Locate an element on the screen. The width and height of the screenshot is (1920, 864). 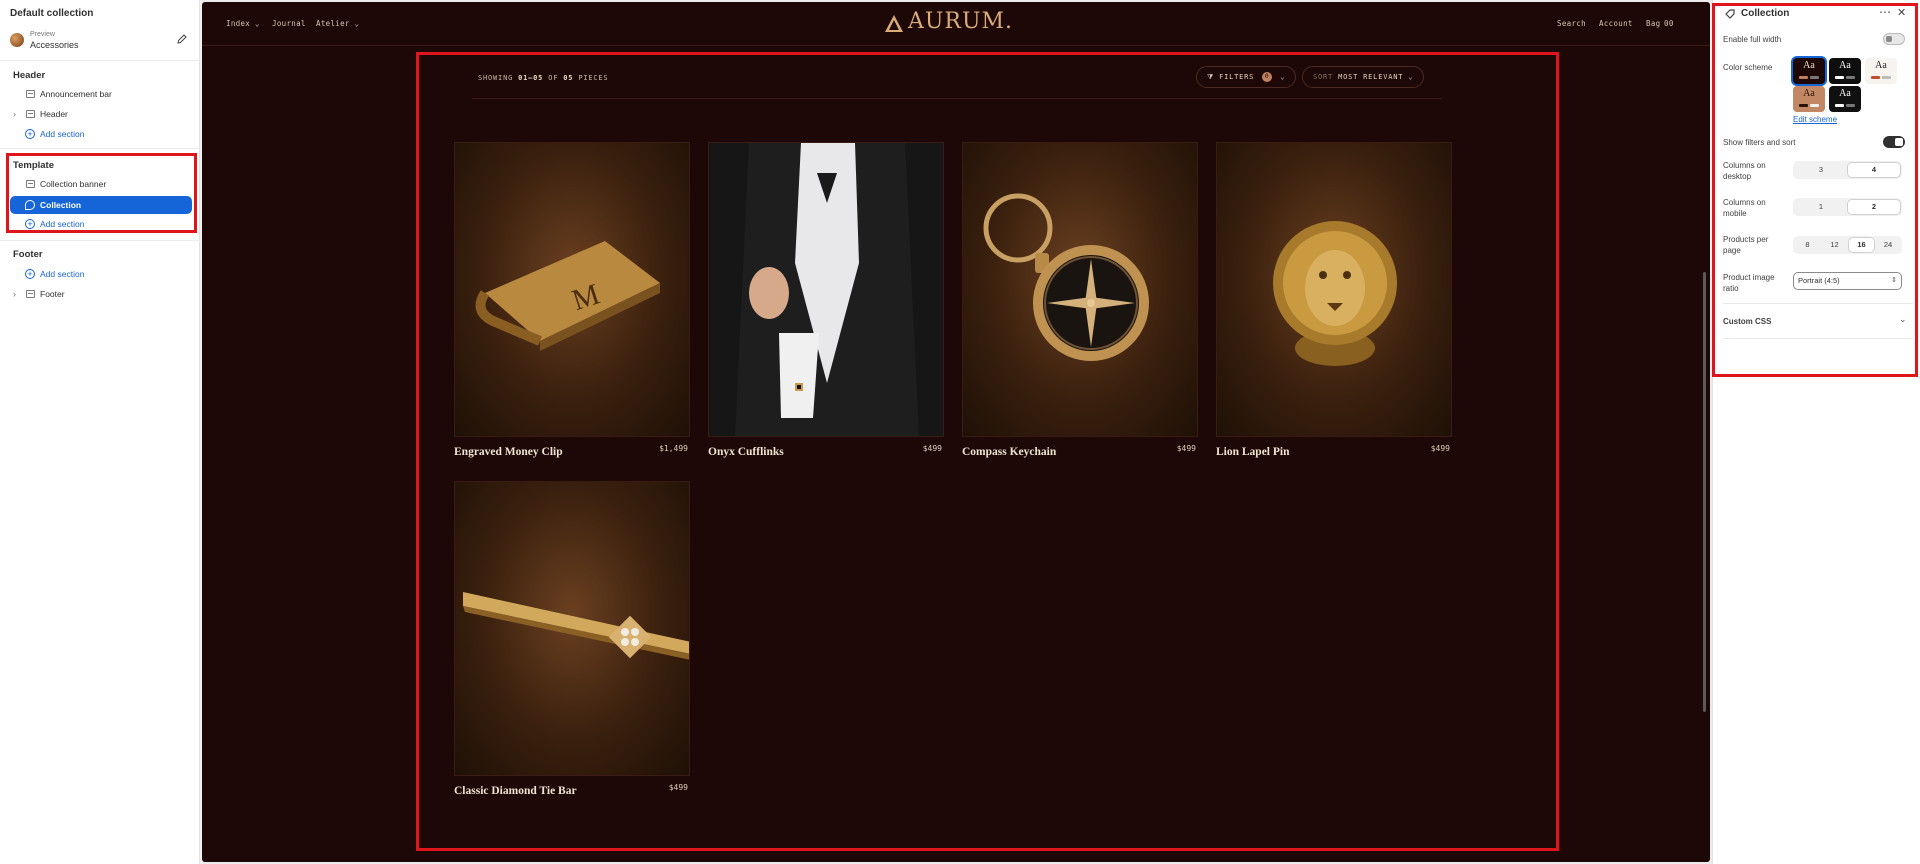
add-section-template: + Add section is located at coordinates (101, 224).